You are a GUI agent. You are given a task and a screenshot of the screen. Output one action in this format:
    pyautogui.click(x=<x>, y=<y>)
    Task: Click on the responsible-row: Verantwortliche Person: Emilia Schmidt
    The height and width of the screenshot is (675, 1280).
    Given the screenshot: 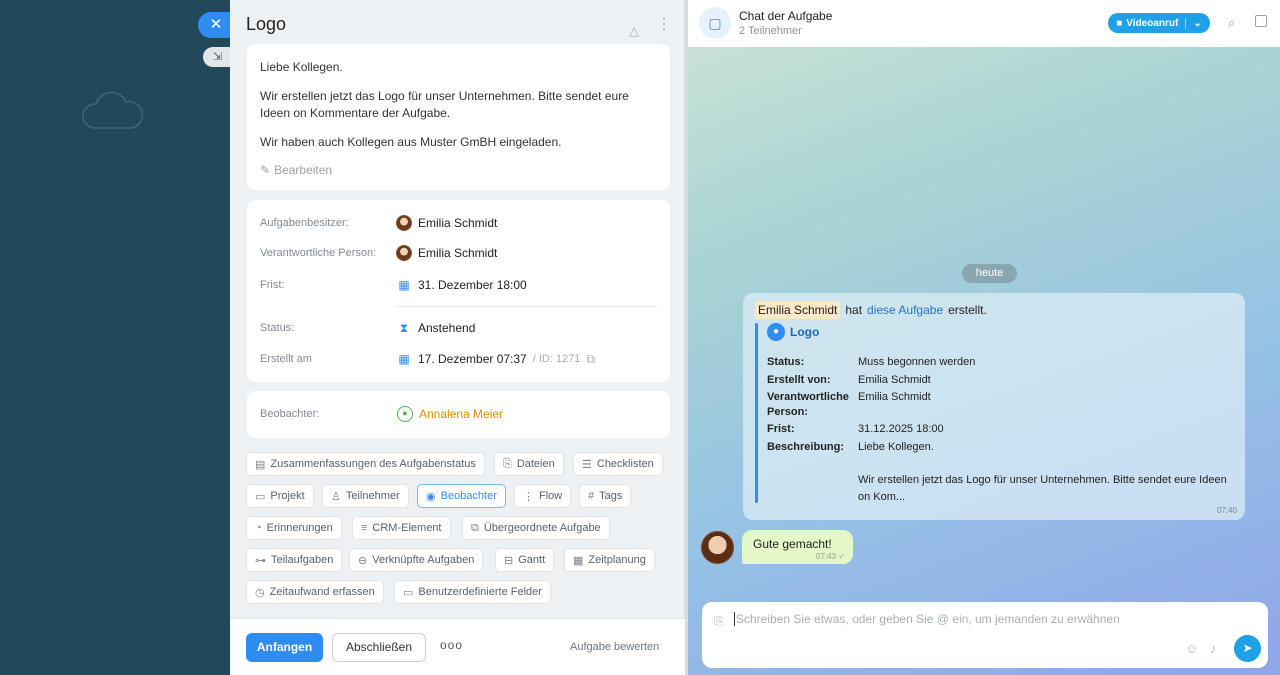 What is the action you would take?
    pyautogui.click(x=460, y=253)
    